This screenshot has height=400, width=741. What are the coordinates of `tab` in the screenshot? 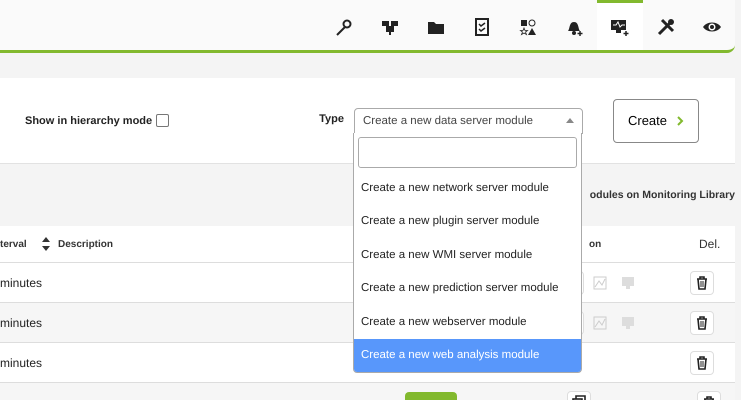 It's located at (620, 25).